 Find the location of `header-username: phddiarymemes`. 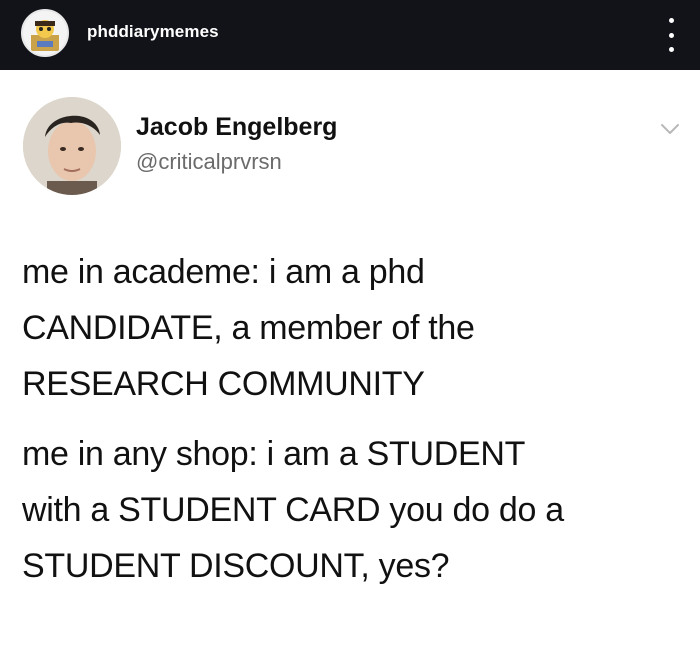

header-username: phddiarymemes is located at coordinates (153, 32).